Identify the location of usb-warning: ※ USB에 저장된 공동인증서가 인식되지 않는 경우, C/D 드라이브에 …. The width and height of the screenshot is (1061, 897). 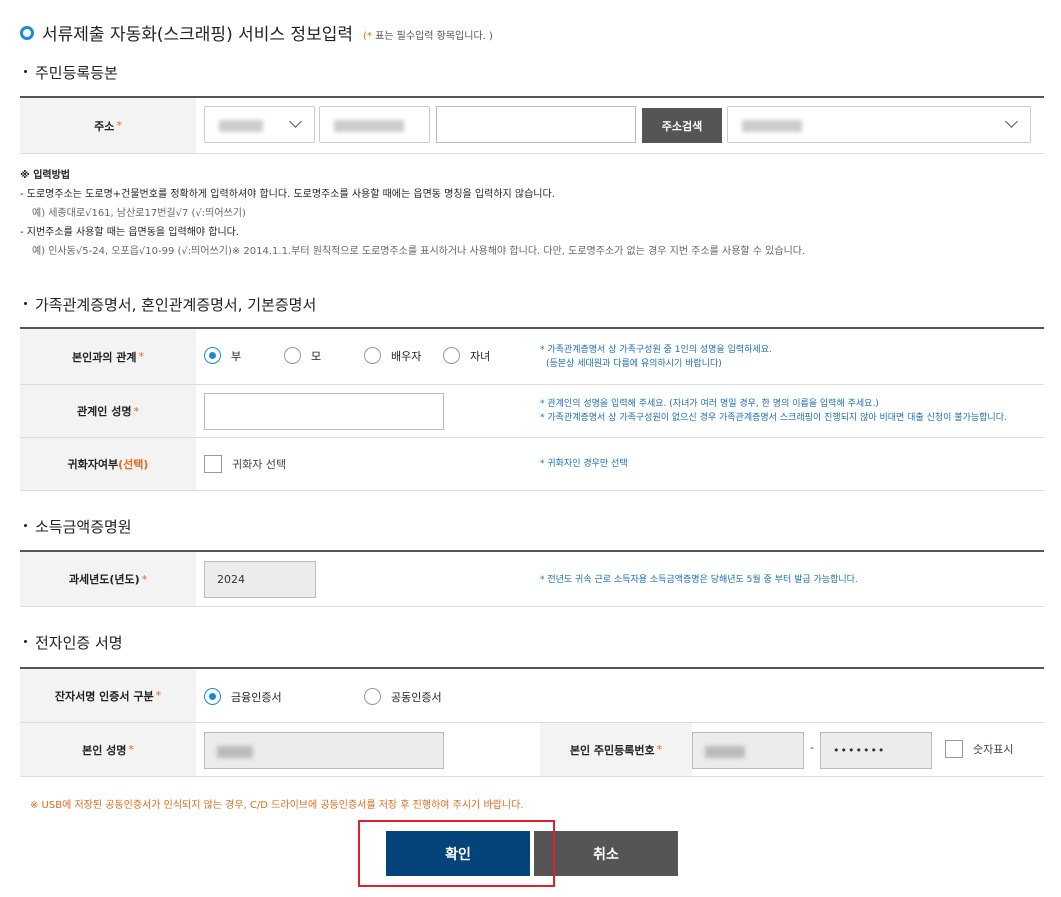
(277, 805).